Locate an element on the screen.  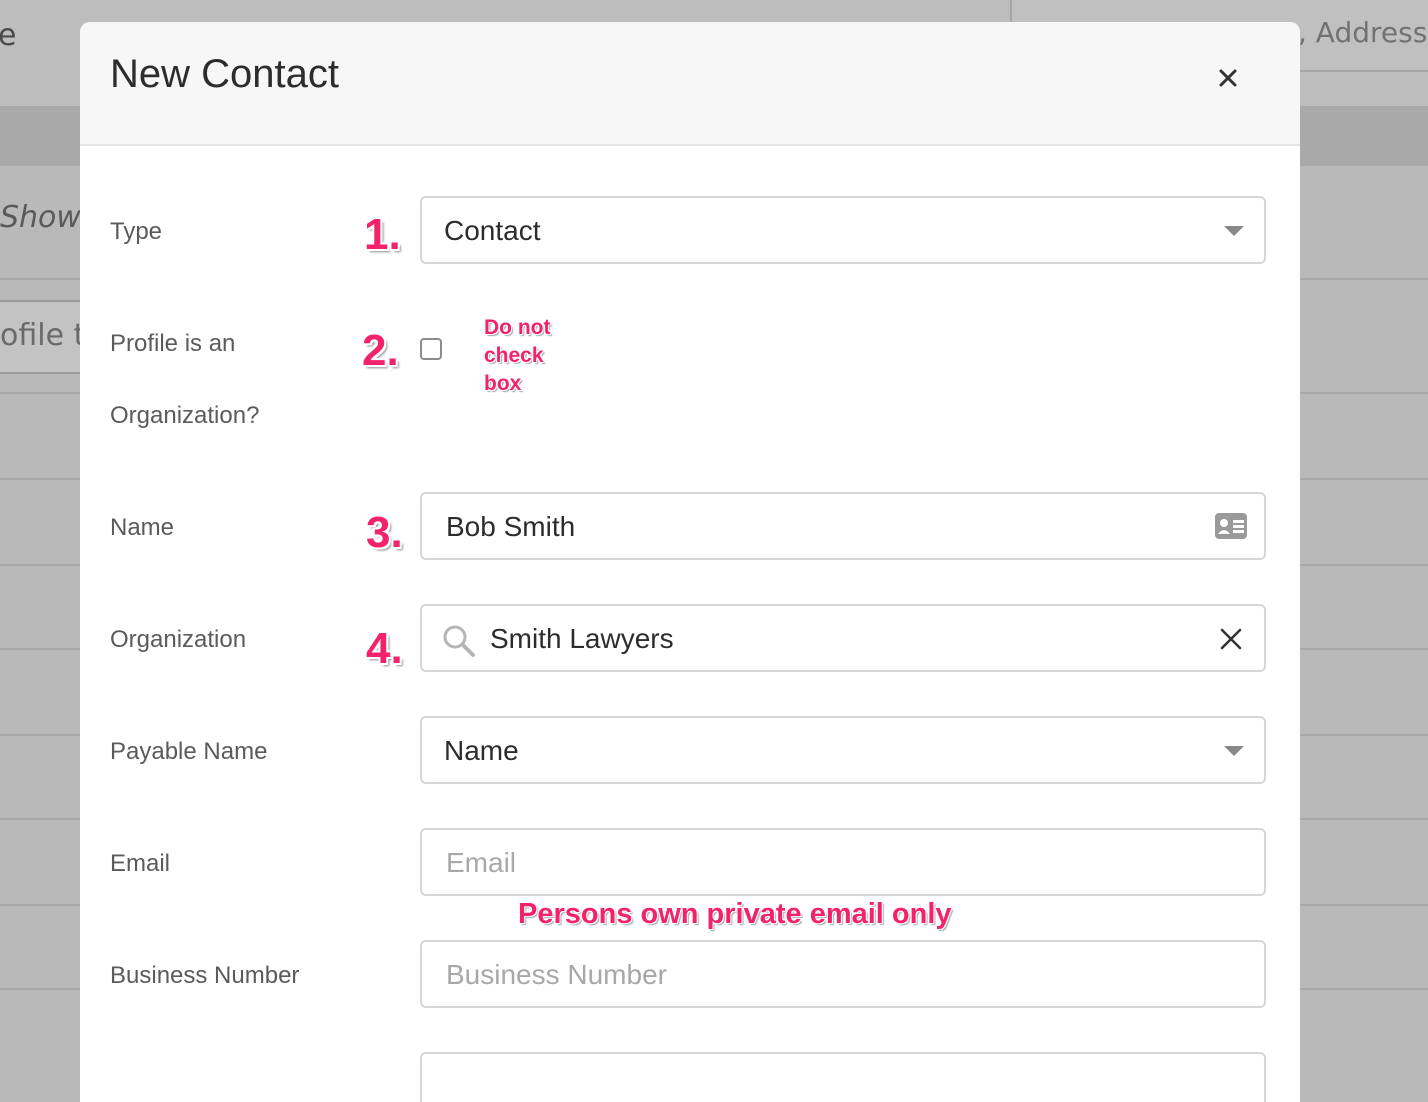
background-partial-text: e is located at coordinates (8, 35).